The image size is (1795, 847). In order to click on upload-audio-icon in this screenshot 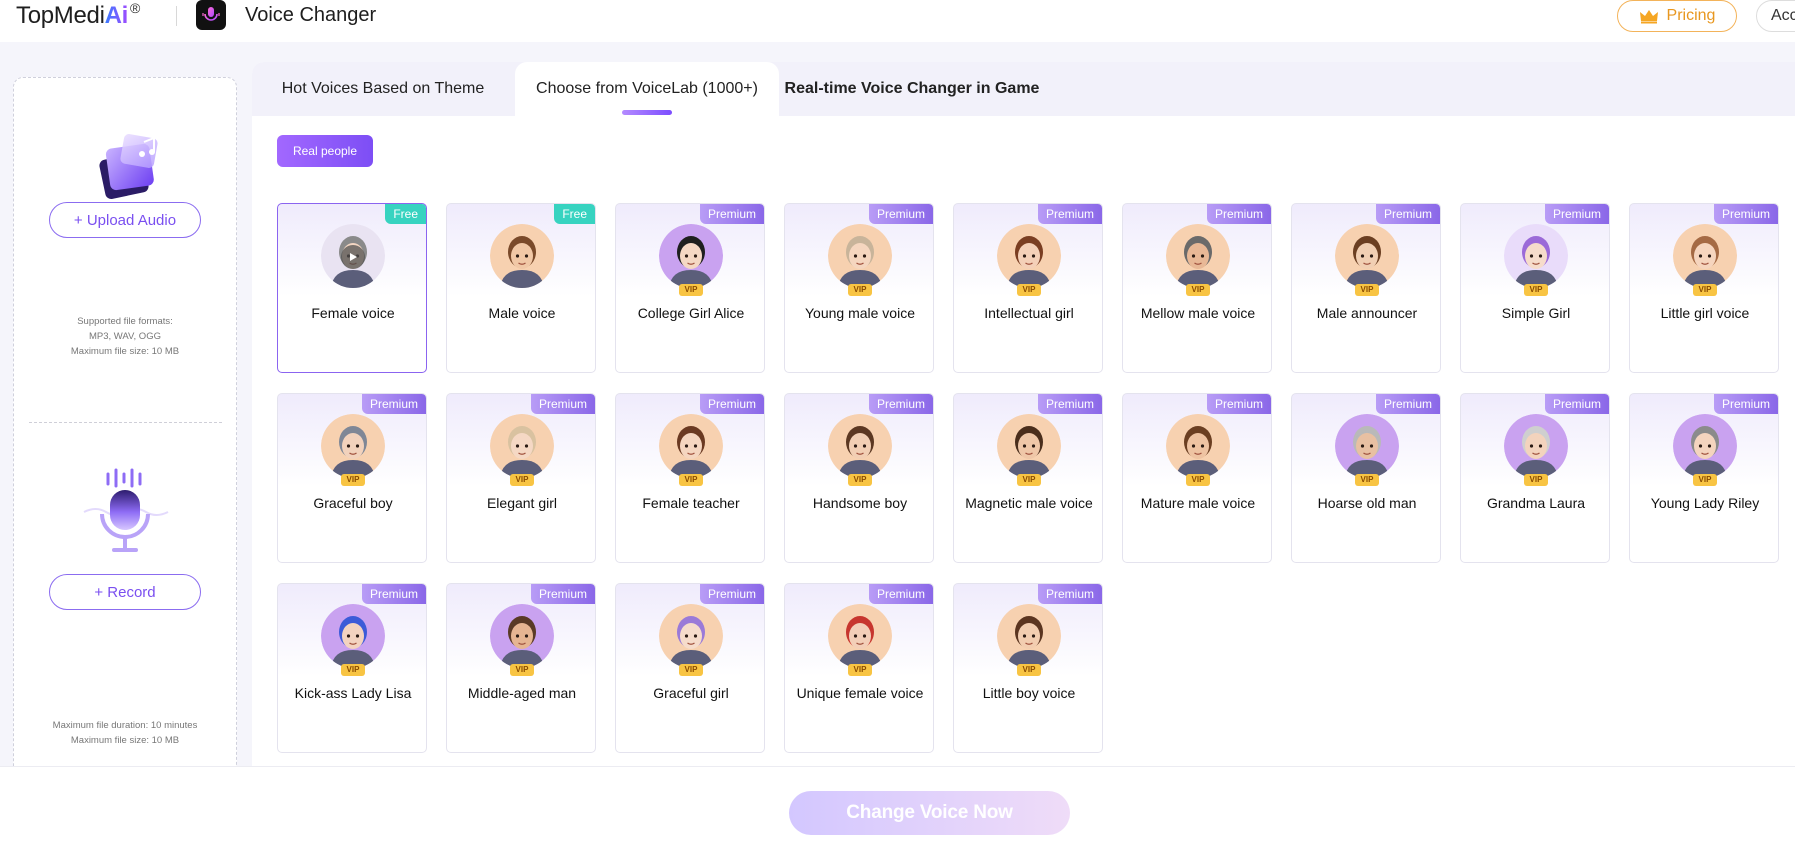, I will do `click(134, 168)`.